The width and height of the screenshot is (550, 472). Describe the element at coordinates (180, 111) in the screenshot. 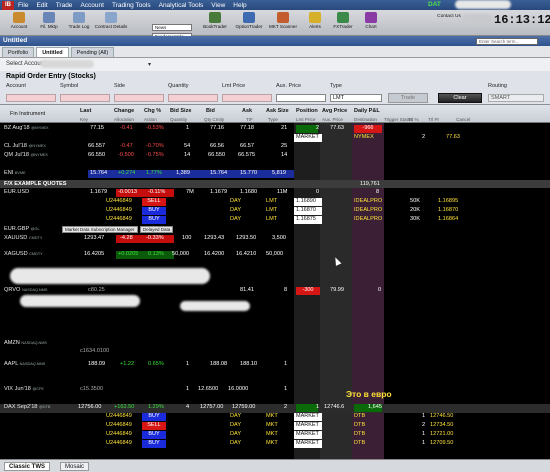

I see `col-bid-size: Bid Size` at that location.